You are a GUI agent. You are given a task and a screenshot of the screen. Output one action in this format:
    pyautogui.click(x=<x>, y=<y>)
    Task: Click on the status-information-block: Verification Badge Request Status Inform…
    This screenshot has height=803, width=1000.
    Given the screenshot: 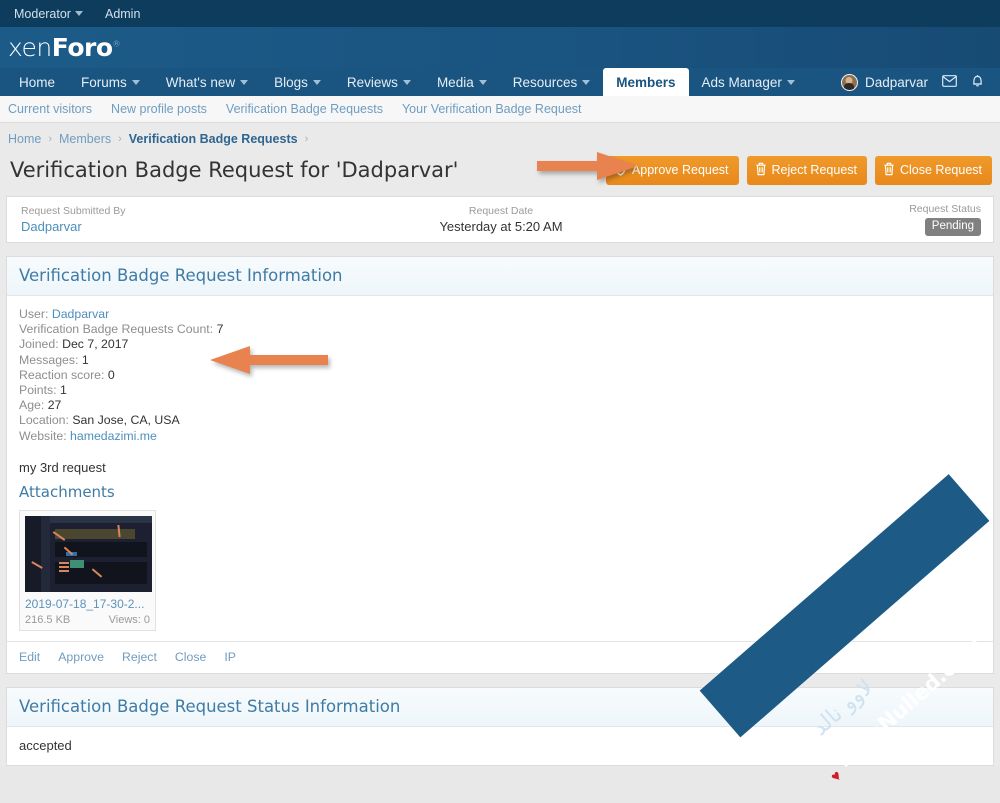 What is the action you would take?
    pyautogui.click(x=500, y=726)
    